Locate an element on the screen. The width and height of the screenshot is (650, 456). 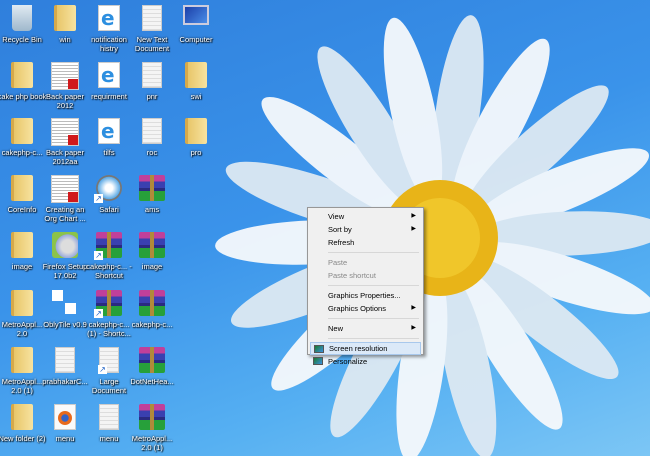
personalize-icon is located at coordinates (318, 361).